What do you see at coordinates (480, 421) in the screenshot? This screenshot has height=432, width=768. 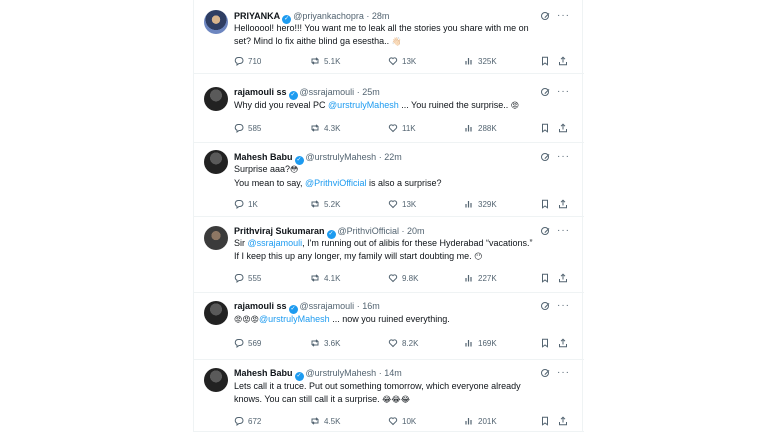 I see `views-button: 201K` at bounding box center [480, 421].